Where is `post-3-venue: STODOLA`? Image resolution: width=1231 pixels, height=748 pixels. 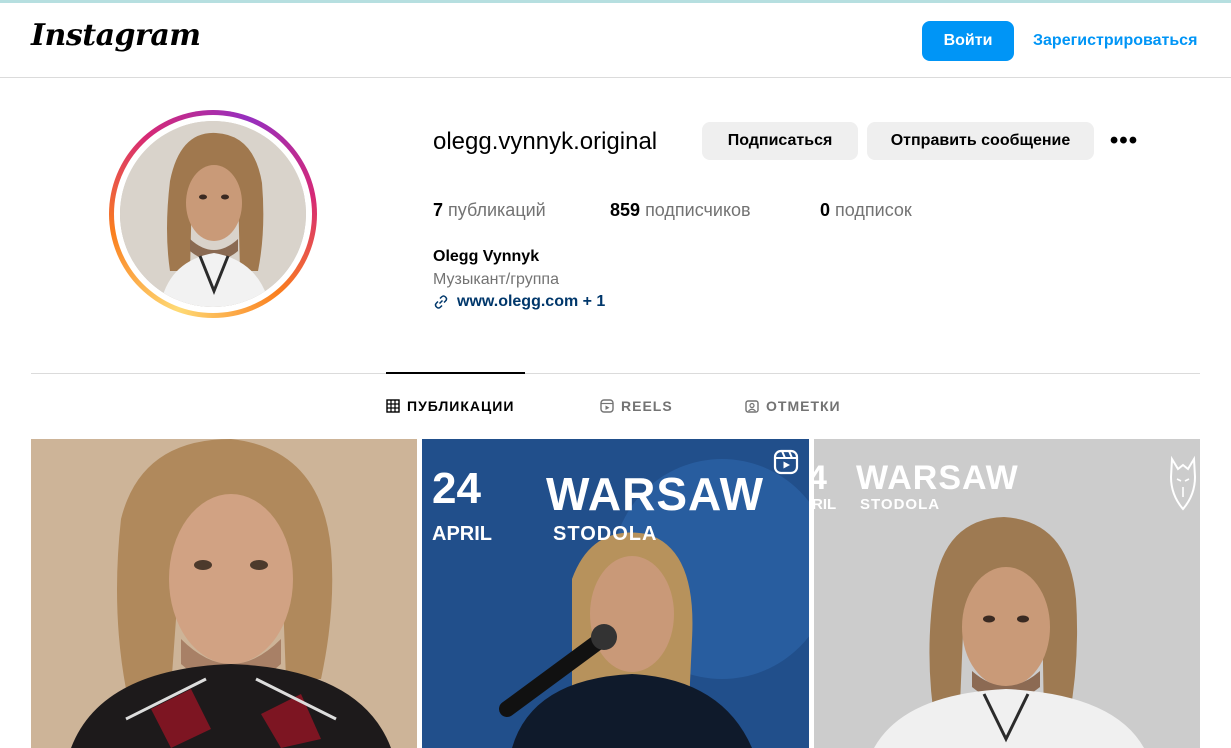 post-3-venue: STODOLA is located at coordinates (900, 504).